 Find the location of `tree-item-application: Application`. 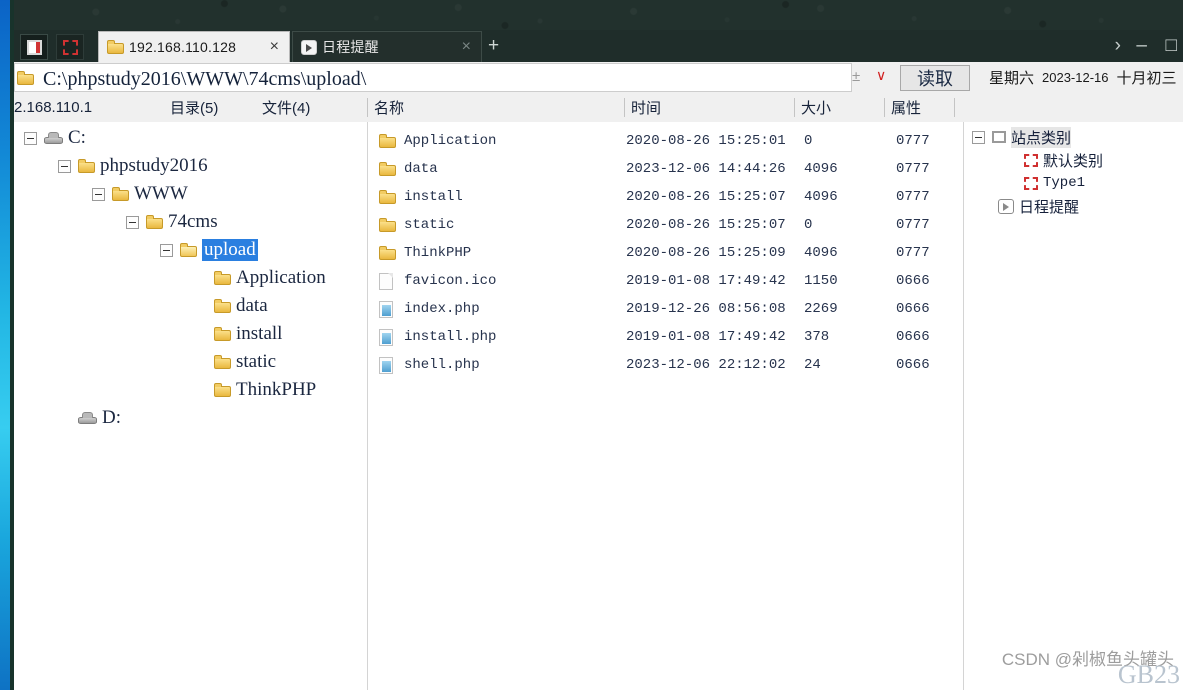

tree-item-application: Application is located at coordinates (260, 278).